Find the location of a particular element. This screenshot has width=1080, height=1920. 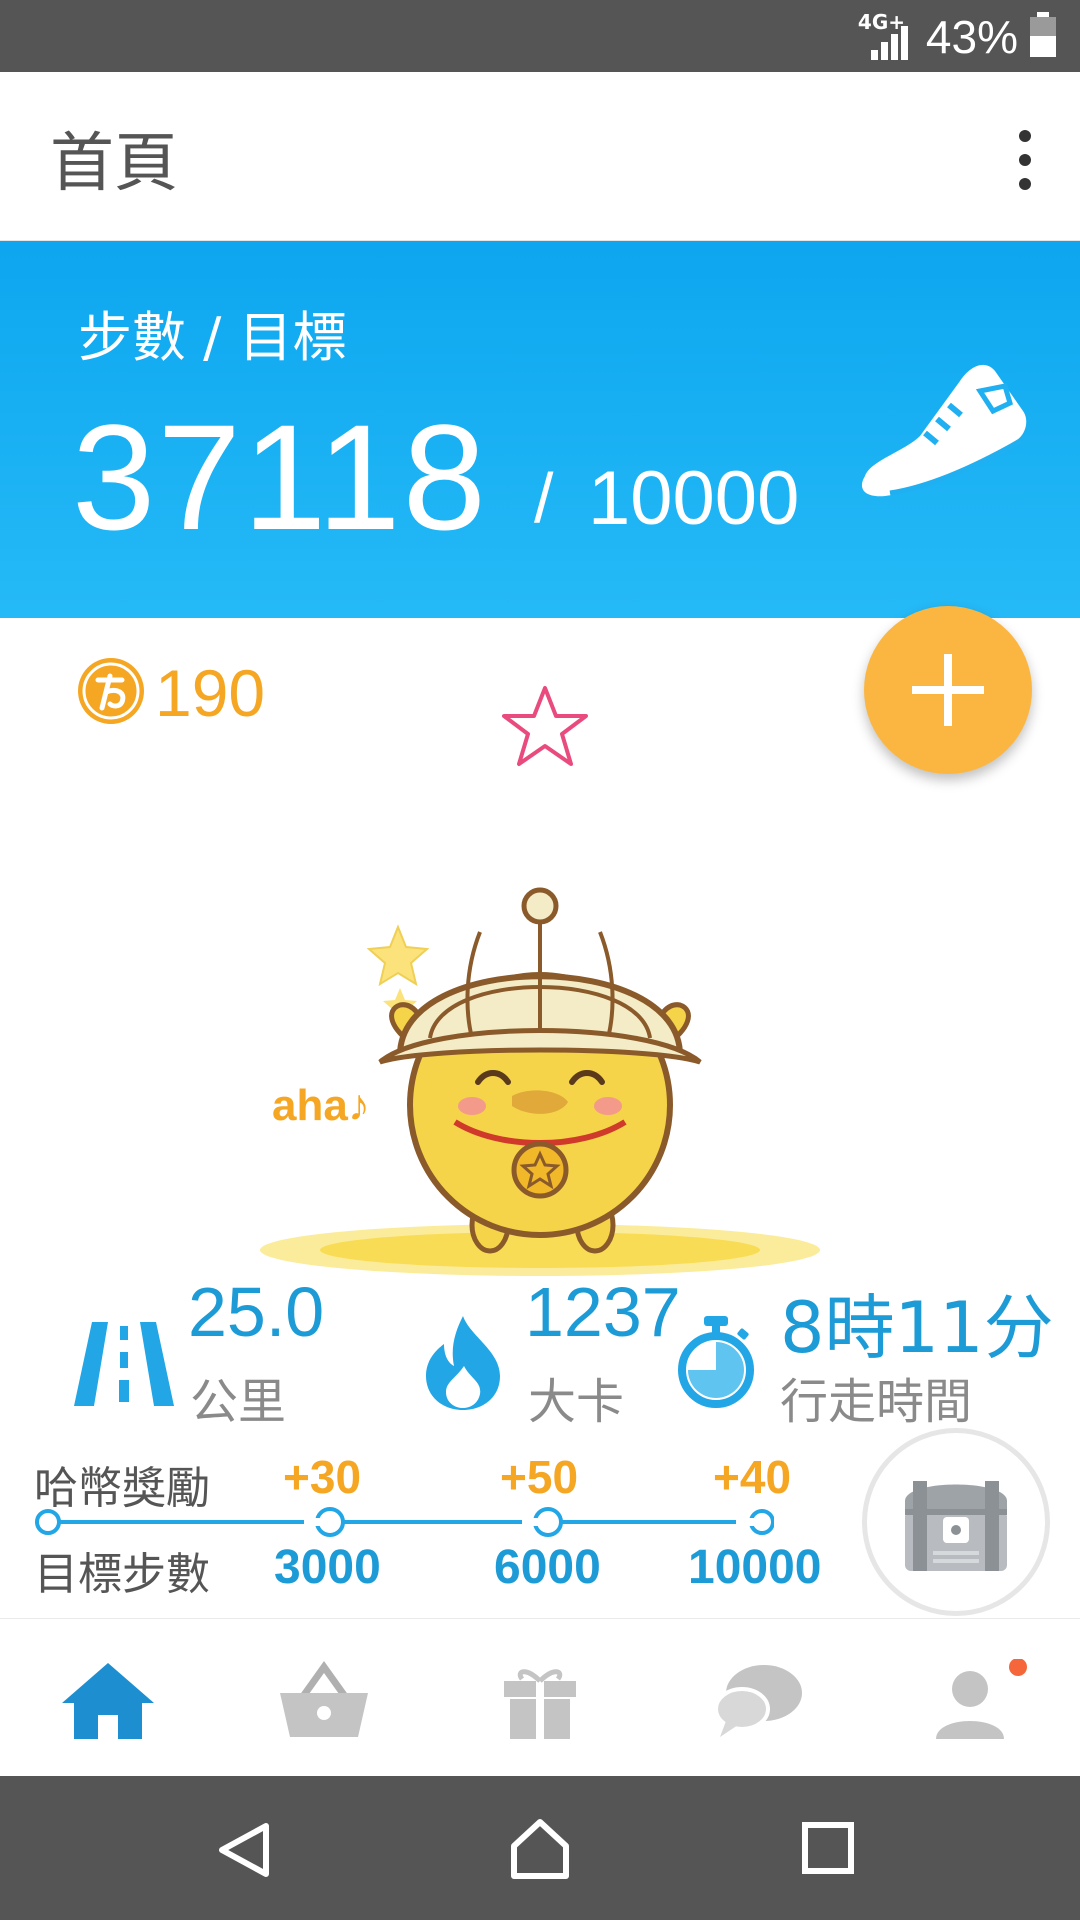

stopwatch-icon is located at coordinates (716, 1362).